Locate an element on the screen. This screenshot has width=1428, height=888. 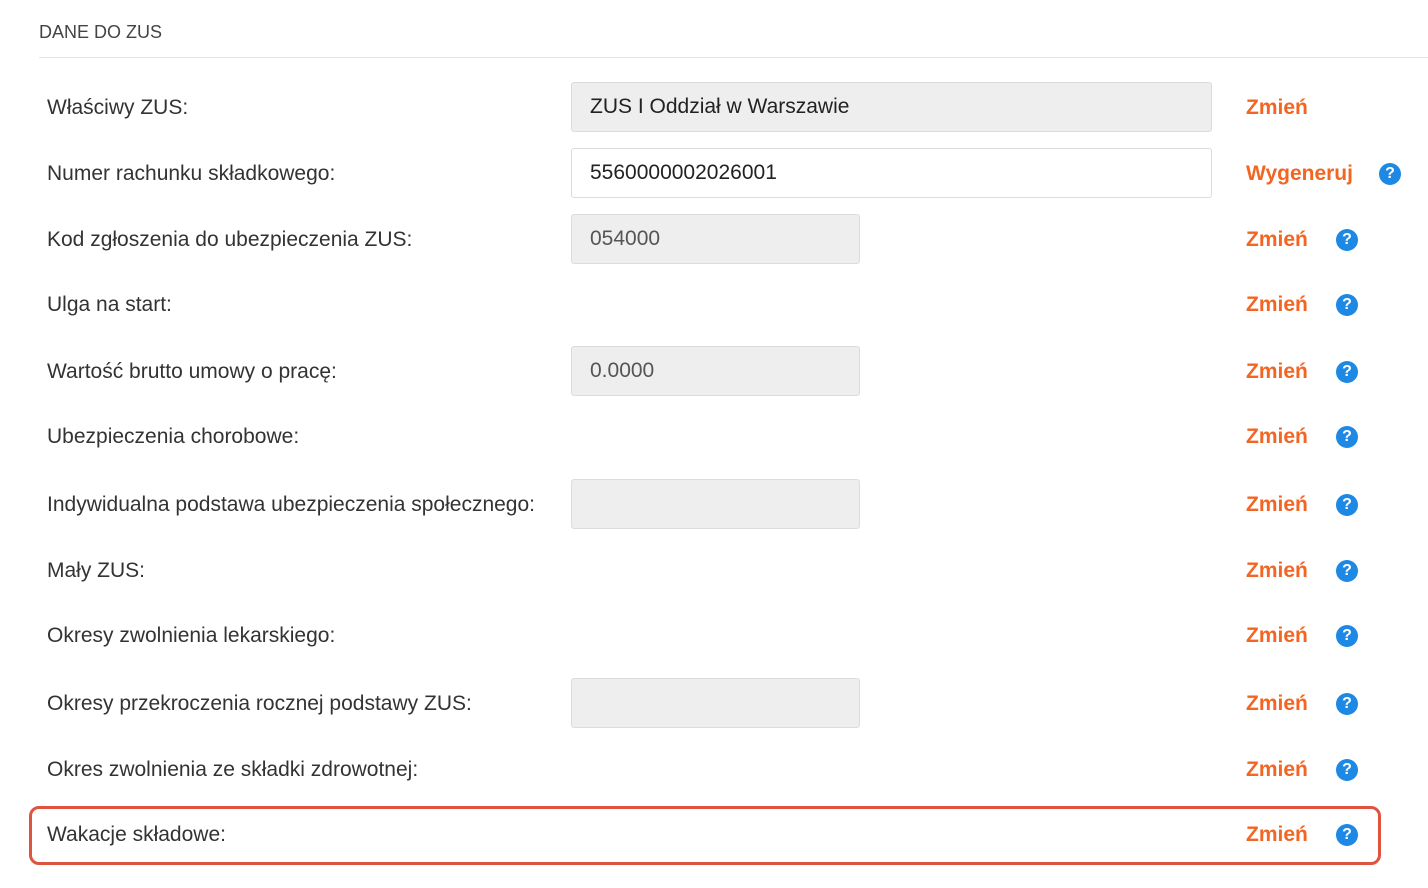
kod-zgloszenia-label: Kod zgłoszenia do ubezpieczenia ZUS: is located at coordinates (230, 239).